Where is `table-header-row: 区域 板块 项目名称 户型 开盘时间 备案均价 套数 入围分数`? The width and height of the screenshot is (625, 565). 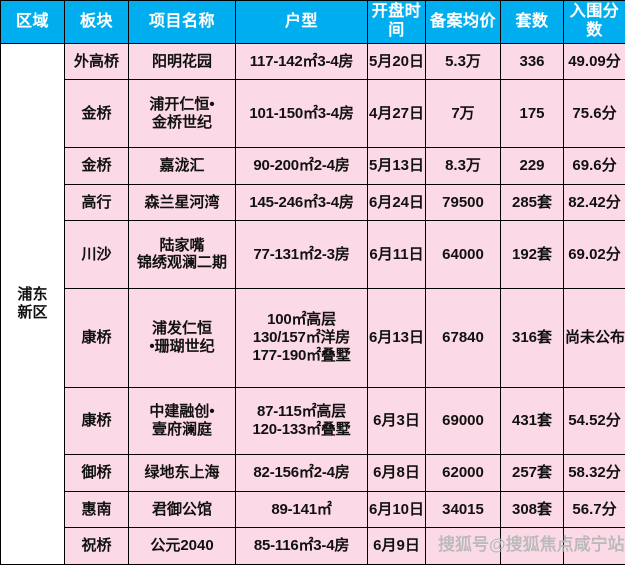
table-header-row: 区域 板块 项目名称 户型 开盘时间 备案均价 套数 入围分数 is located at coordinates (312, 22).